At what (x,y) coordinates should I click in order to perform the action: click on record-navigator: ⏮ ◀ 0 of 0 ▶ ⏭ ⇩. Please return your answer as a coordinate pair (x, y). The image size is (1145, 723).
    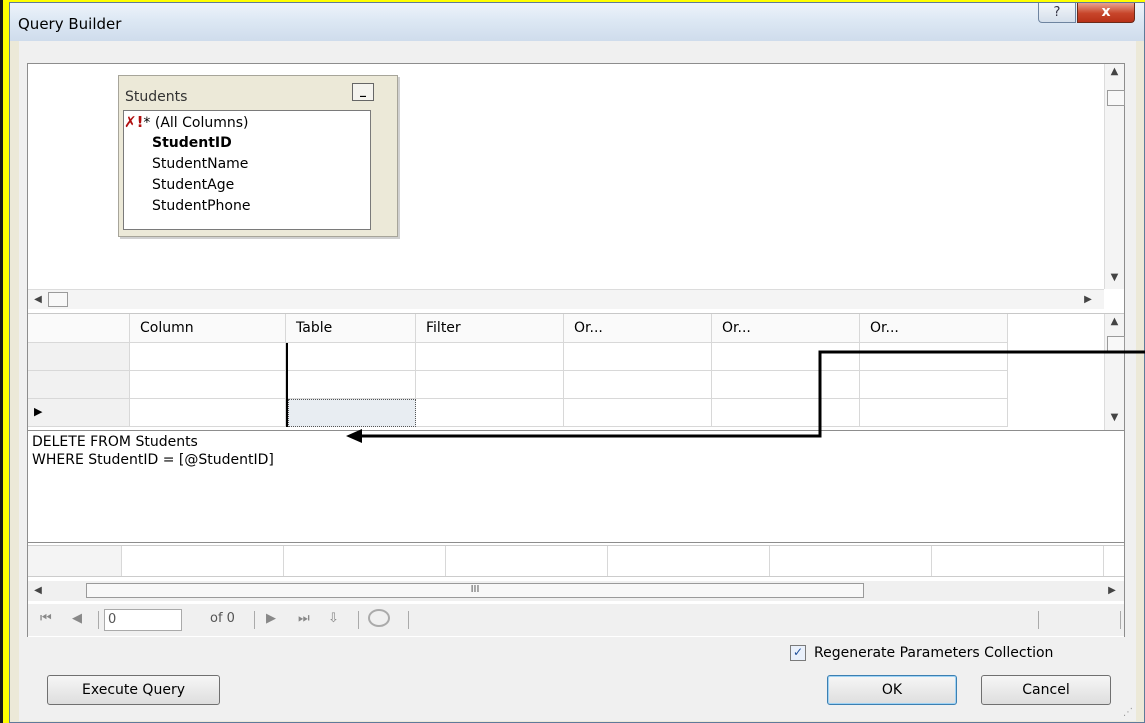
    Looking at the image, I should click on (576, 620).